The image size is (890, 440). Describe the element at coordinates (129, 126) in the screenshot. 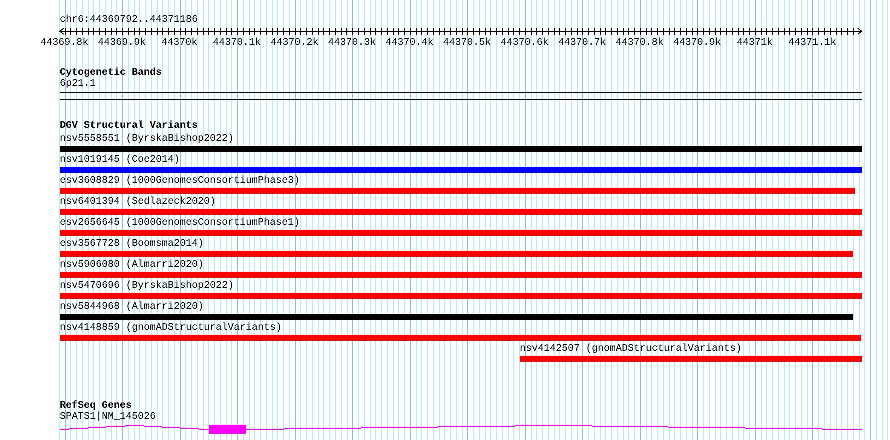

I see `track-title: DGV Structural Variants` at that location.